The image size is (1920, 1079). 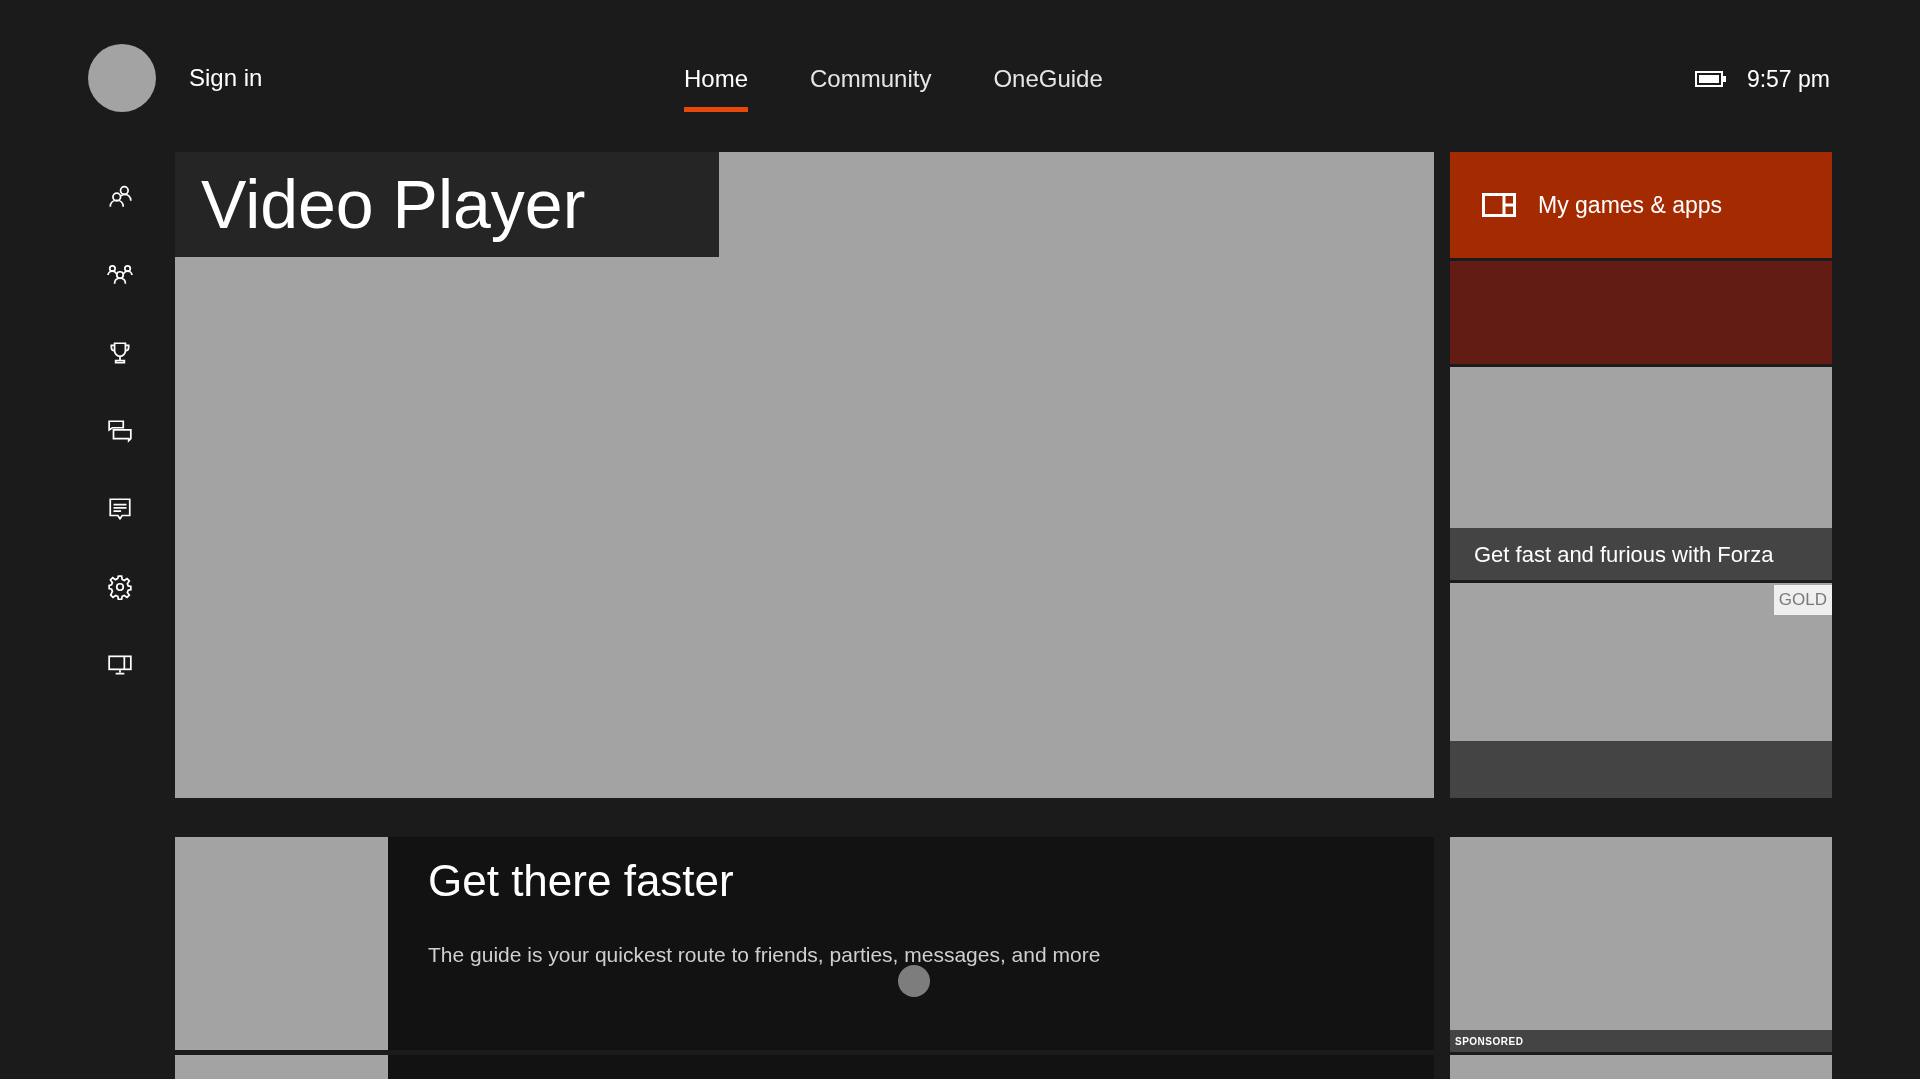 I want to click on guide-panel: Get there faster The guide is your quickest route to friends, parties, messages, and more, so click(x=911, y=943).